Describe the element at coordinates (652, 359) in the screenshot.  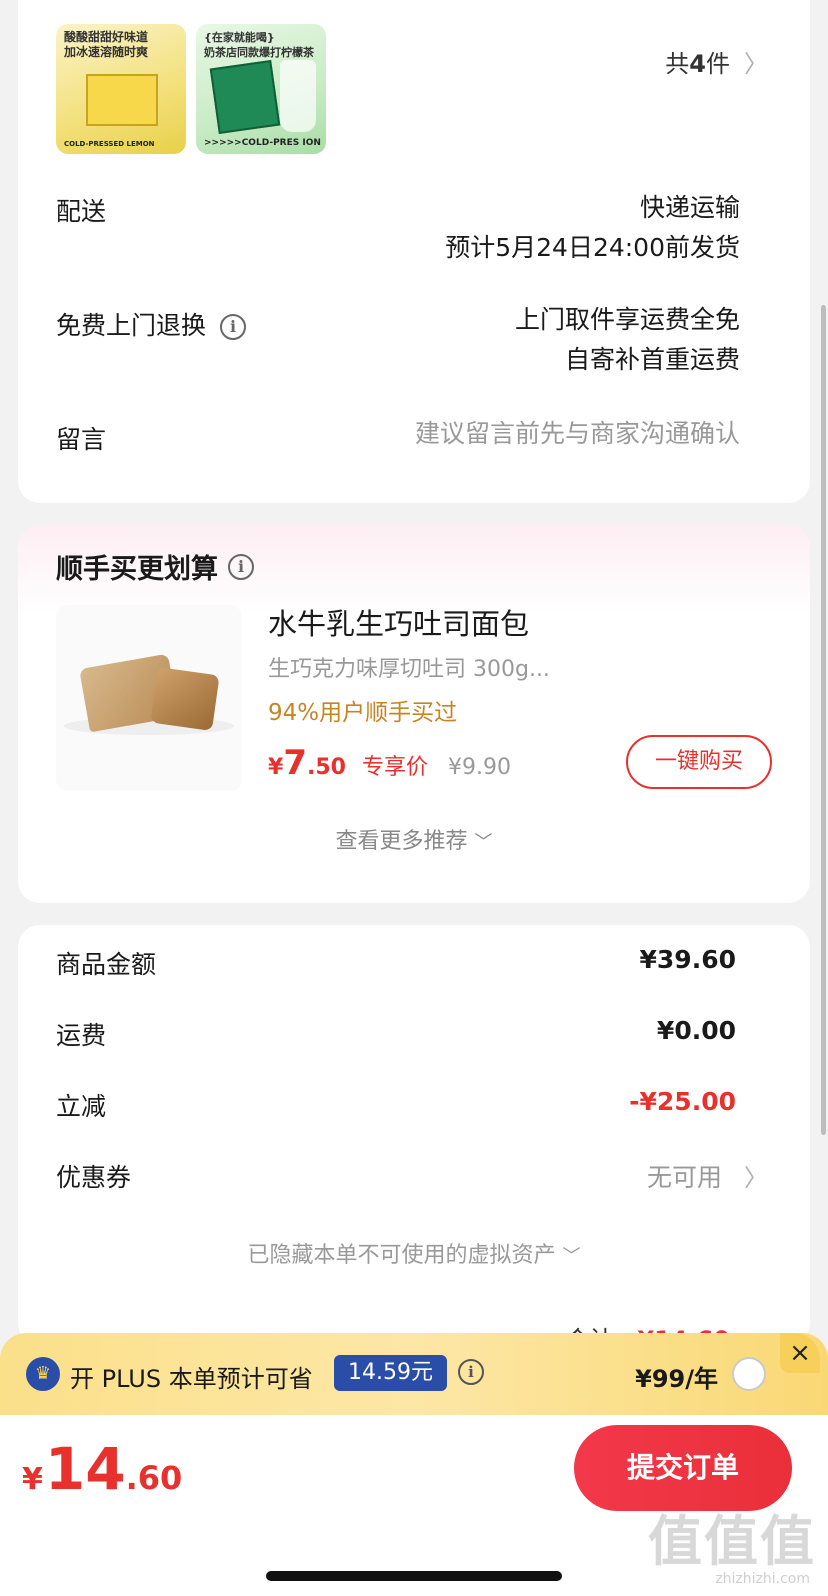
I see `returns-line2: 自寄补首重运费` at that location.